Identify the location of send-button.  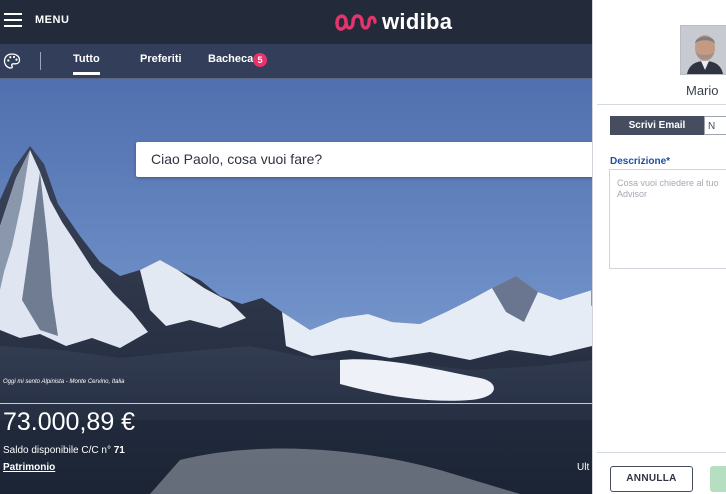
(718, 479).